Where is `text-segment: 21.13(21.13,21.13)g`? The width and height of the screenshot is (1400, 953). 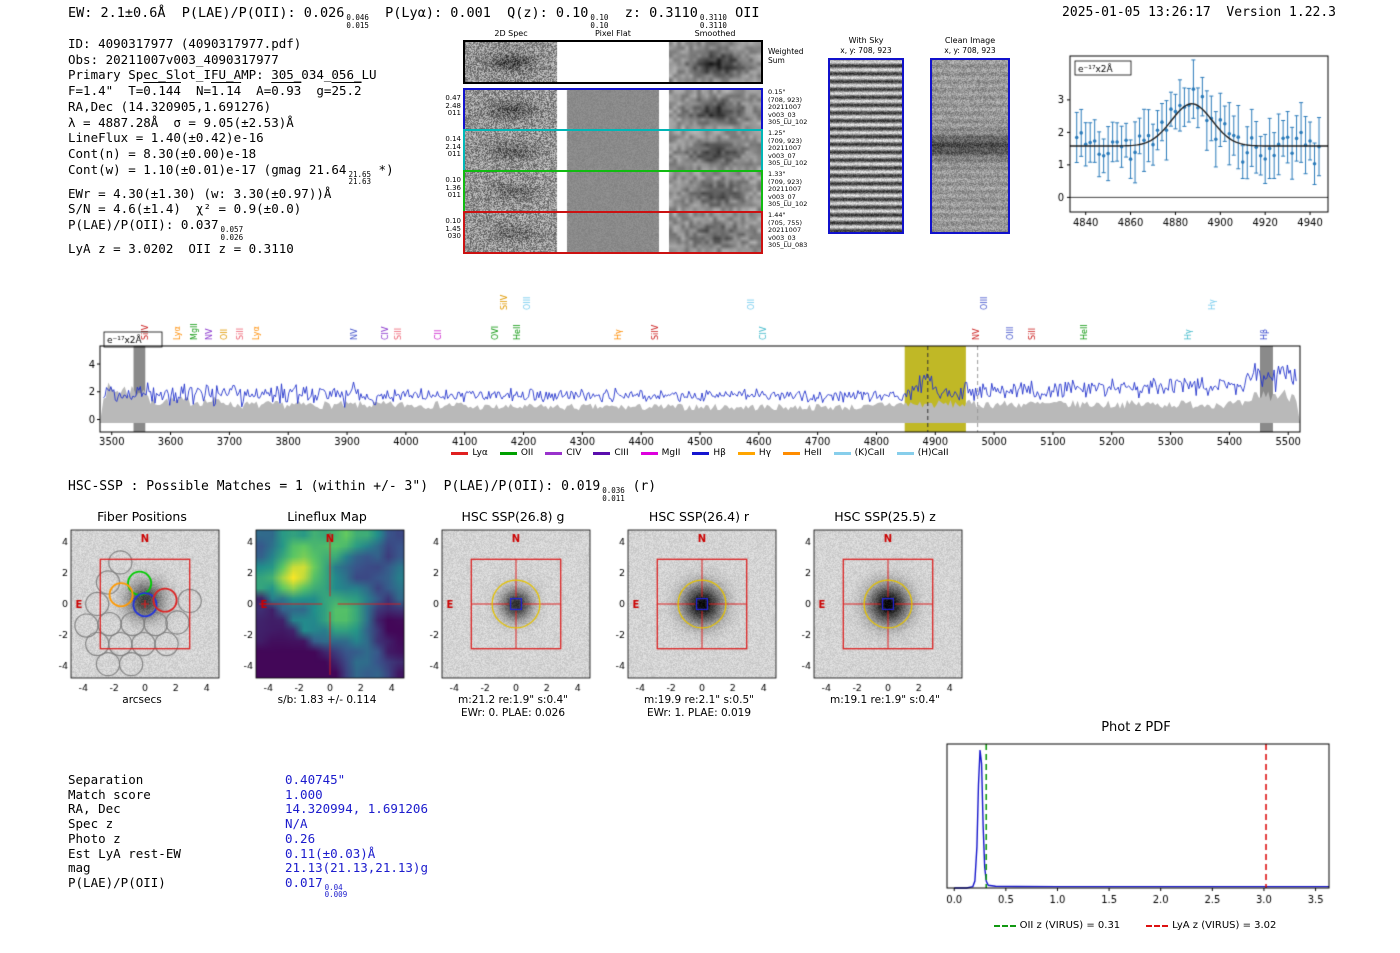 text-segment: 21.13(21.13,21.13)g is located at coordinates (356, 868).